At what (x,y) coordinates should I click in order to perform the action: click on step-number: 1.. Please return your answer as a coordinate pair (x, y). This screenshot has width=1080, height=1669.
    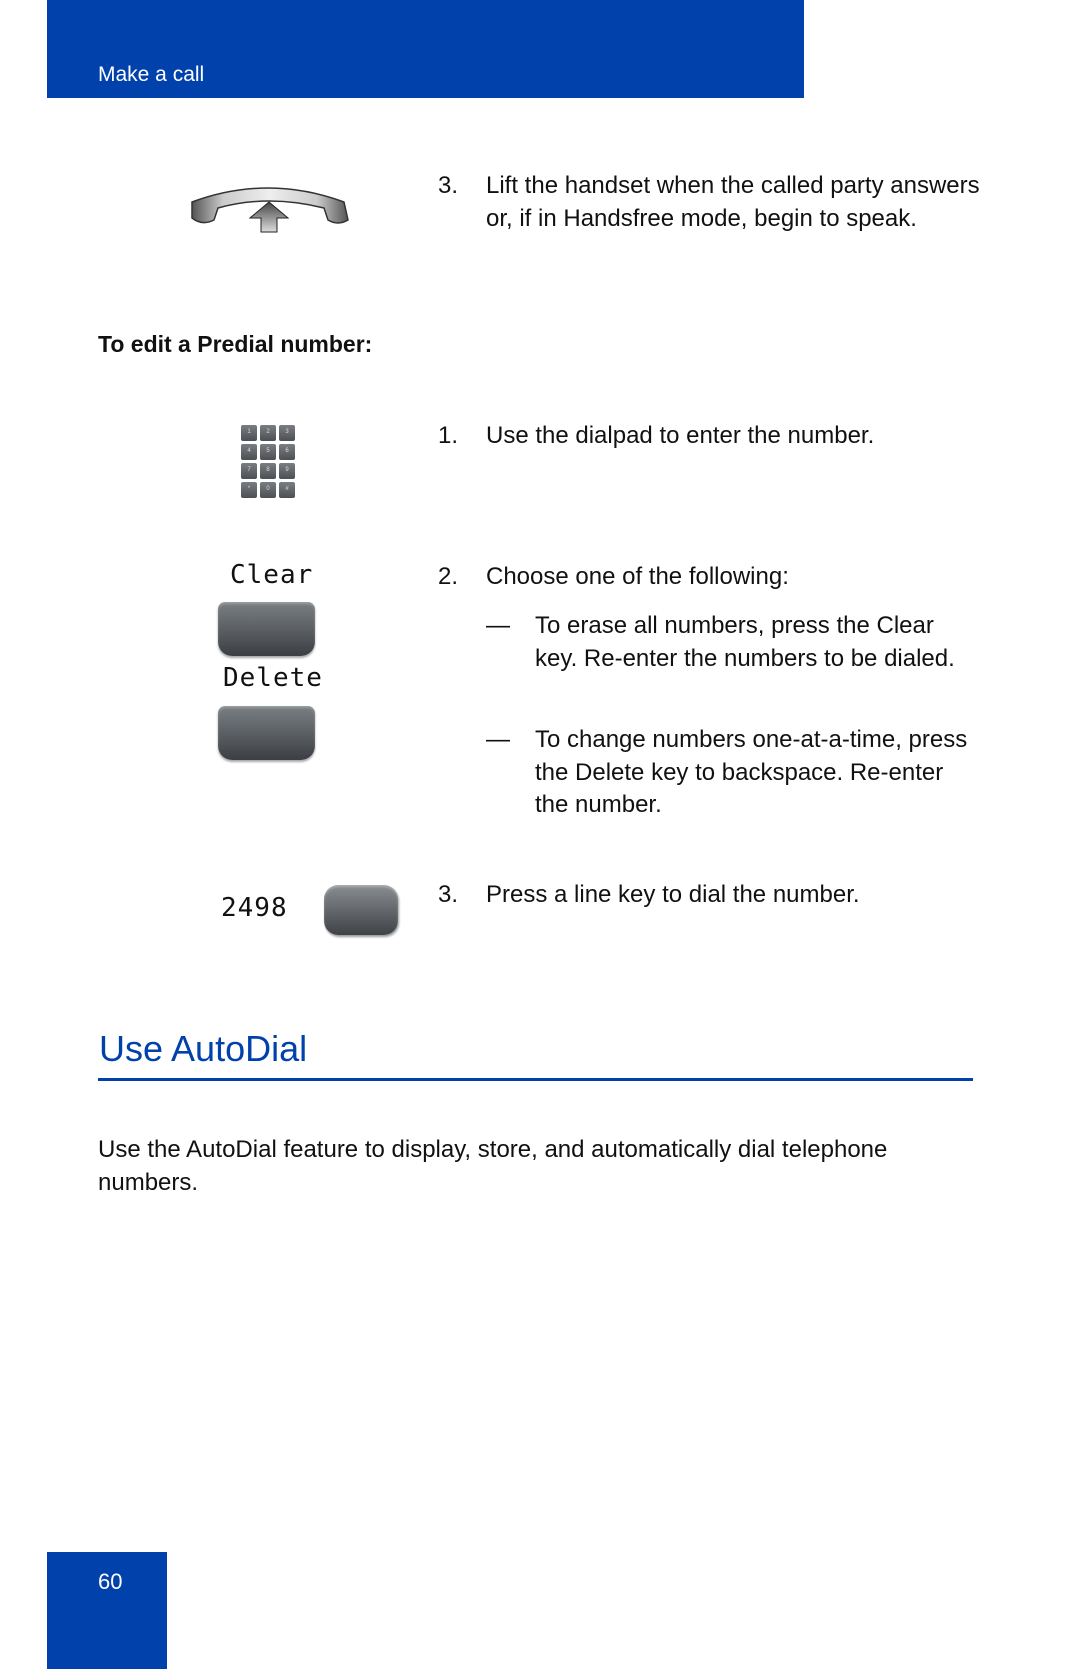
    Looking at the image, I should click on (448, 435).